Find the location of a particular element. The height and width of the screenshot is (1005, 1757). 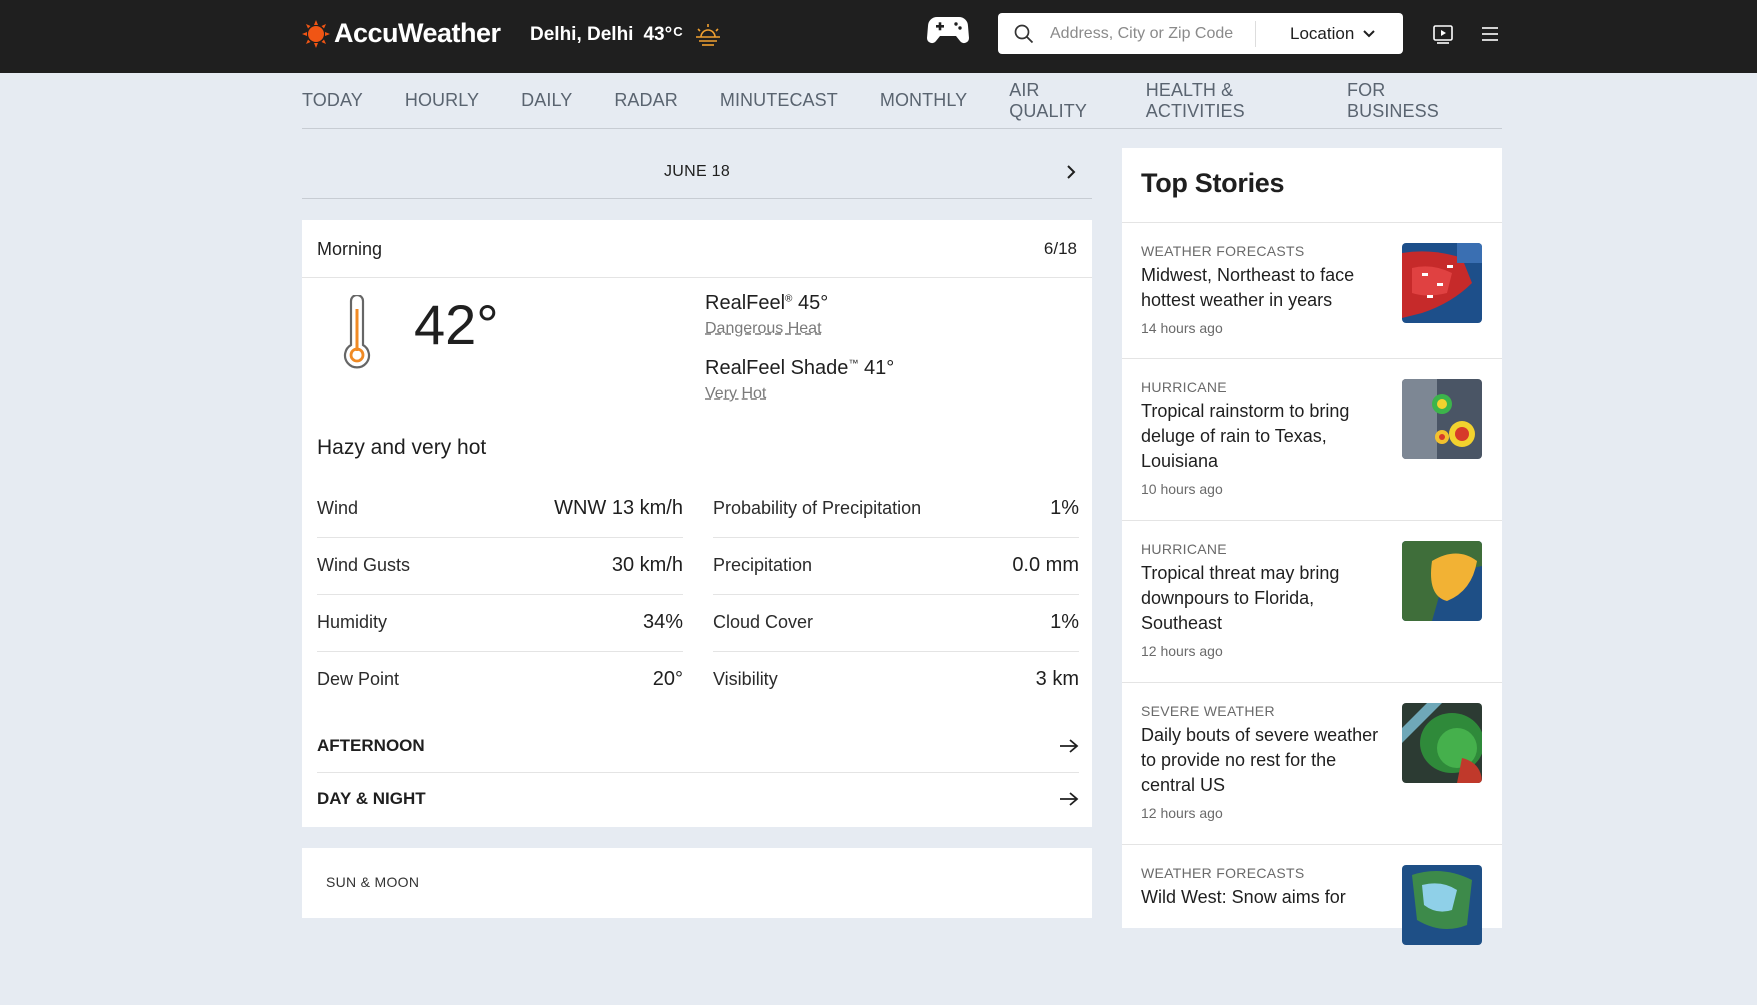

detail-row-humidity: Humidity 34% is located at coordinates (500, 623).